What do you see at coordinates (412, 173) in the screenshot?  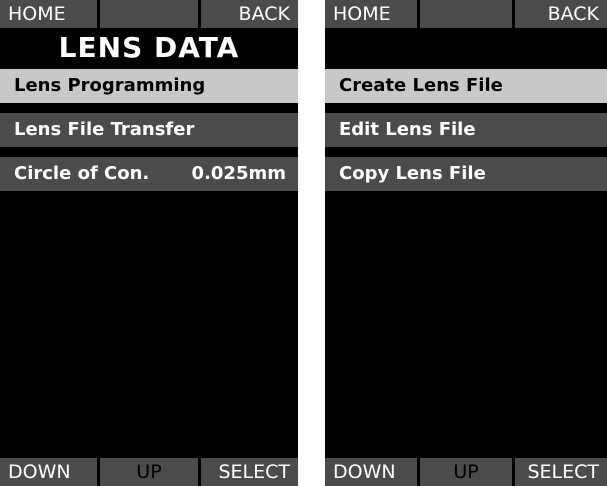 I see `menu-item-label: Copy Lens File` at bounding box center [412, 173].